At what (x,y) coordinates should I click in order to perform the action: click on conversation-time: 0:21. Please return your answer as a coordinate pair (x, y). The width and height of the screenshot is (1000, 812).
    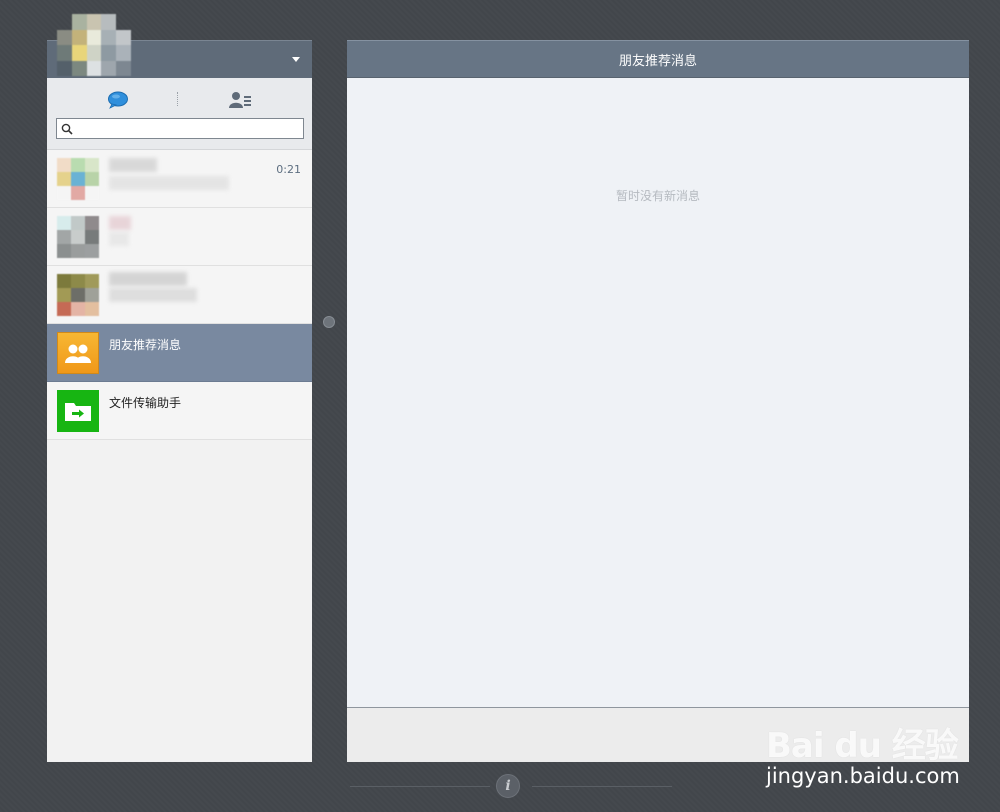
    Looking at the image, I should click on (288, 169).